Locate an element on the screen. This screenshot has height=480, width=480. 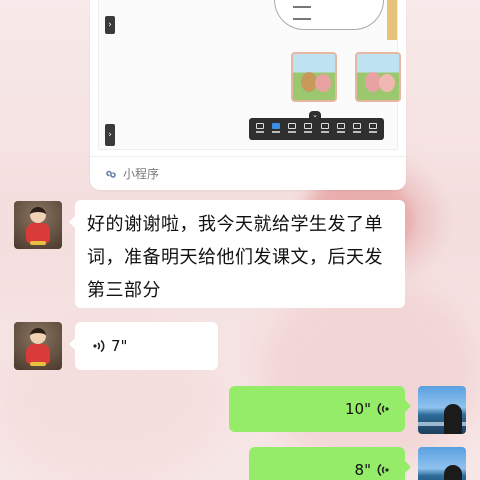
pigs-picture is located at coordinates (378, 77).